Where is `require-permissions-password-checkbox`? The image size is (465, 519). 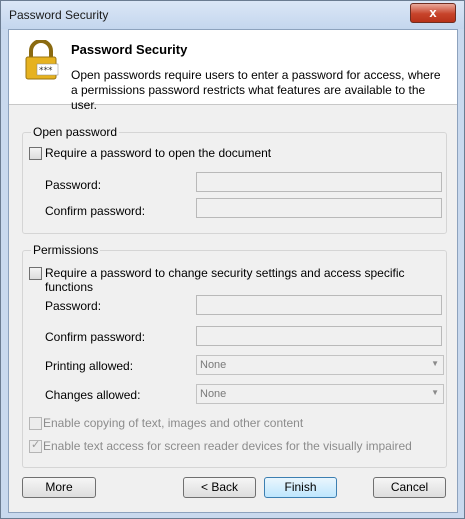 require-permissions-password-checkbox is located at coordinates (35, 273).